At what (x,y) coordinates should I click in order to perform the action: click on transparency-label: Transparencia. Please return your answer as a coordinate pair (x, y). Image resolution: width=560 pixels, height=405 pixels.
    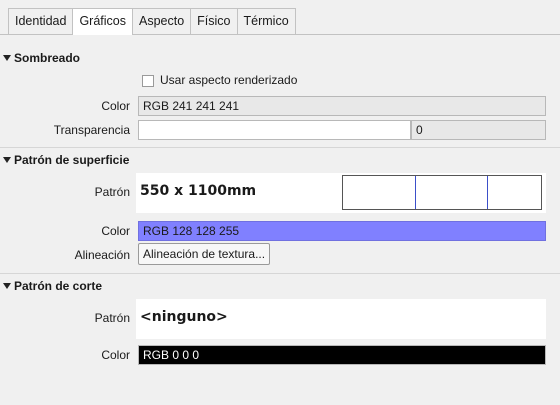
    Looking at the image, I should click on (91, 130).